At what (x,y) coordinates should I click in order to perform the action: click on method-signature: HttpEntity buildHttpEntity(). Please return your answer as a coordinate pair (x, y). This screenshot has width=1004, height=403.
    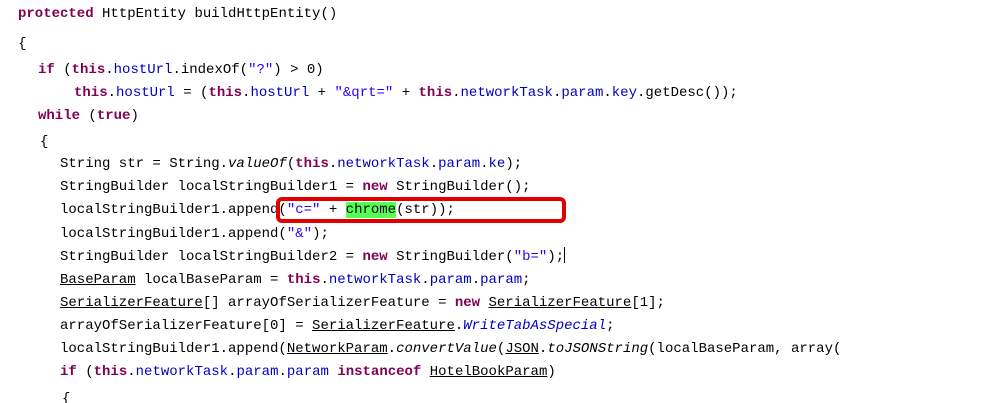
    Looking at the image, I should click on (215, 14).